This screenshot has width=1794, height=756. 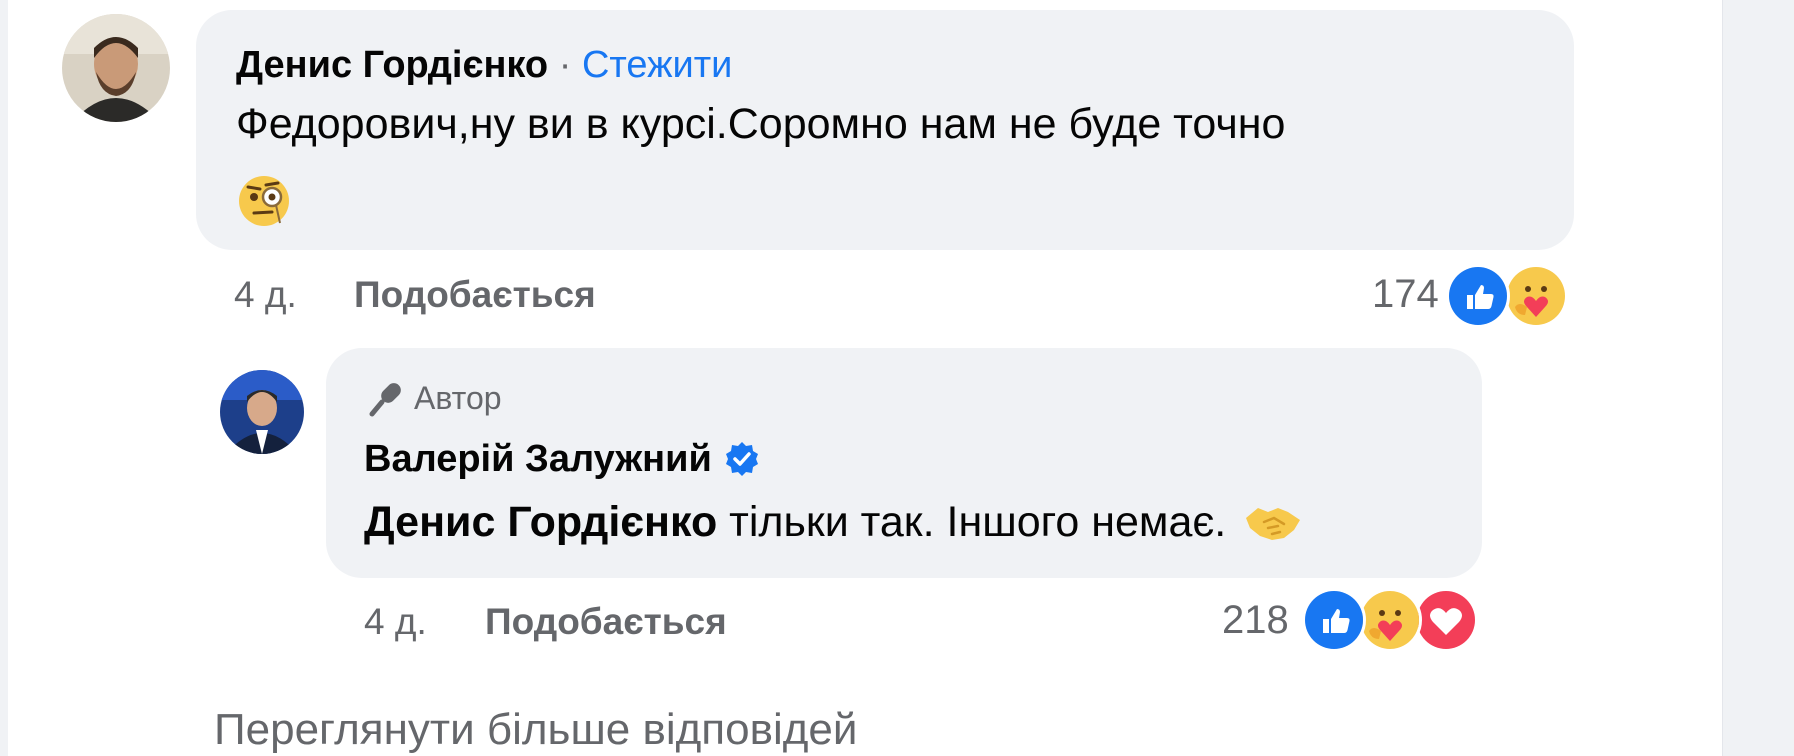 I want to click on comment-header: Денис Гордієнко · Стежити, so click(x=484, y=65).